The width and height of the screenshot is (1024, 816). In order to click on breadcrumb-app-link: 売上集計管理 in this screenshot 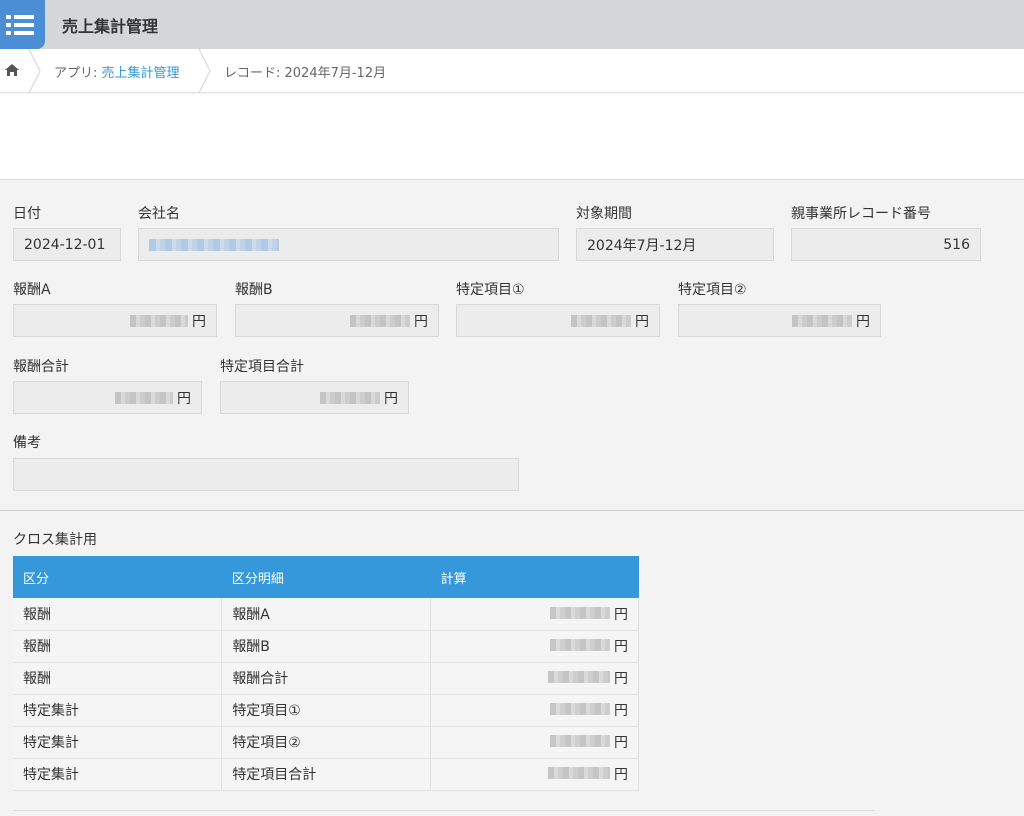, I will do `click(141, 73)`.